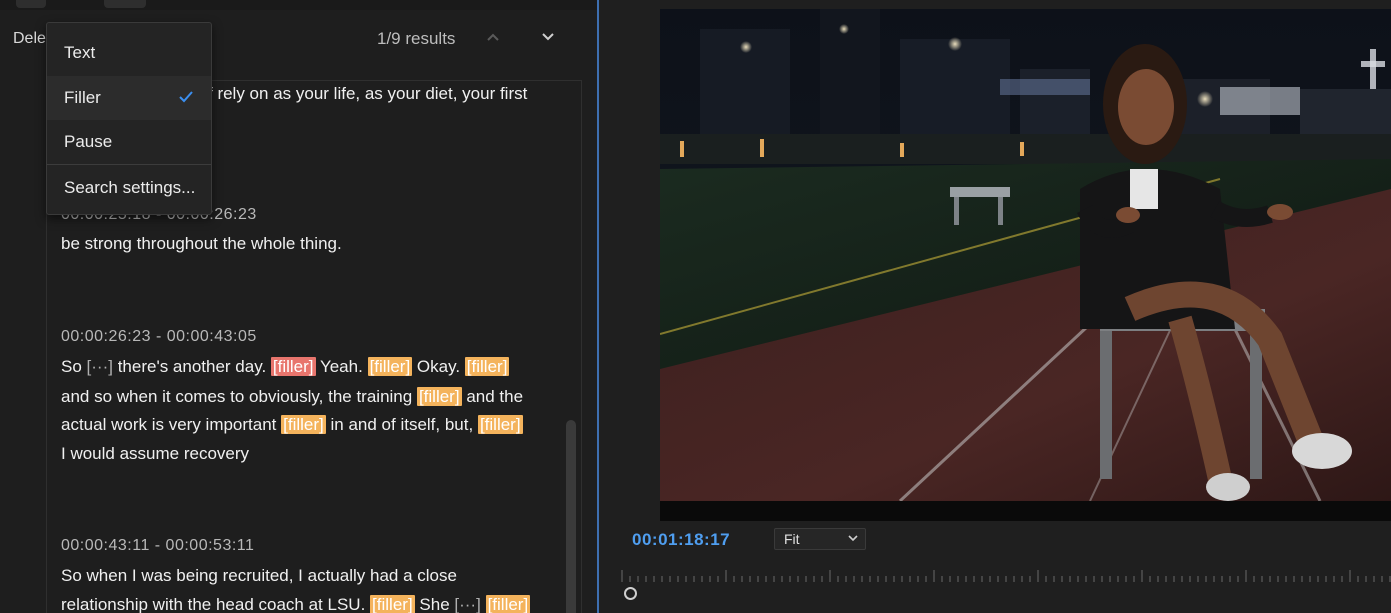  I want to click on chevron-up-icon, so click(493, 37).